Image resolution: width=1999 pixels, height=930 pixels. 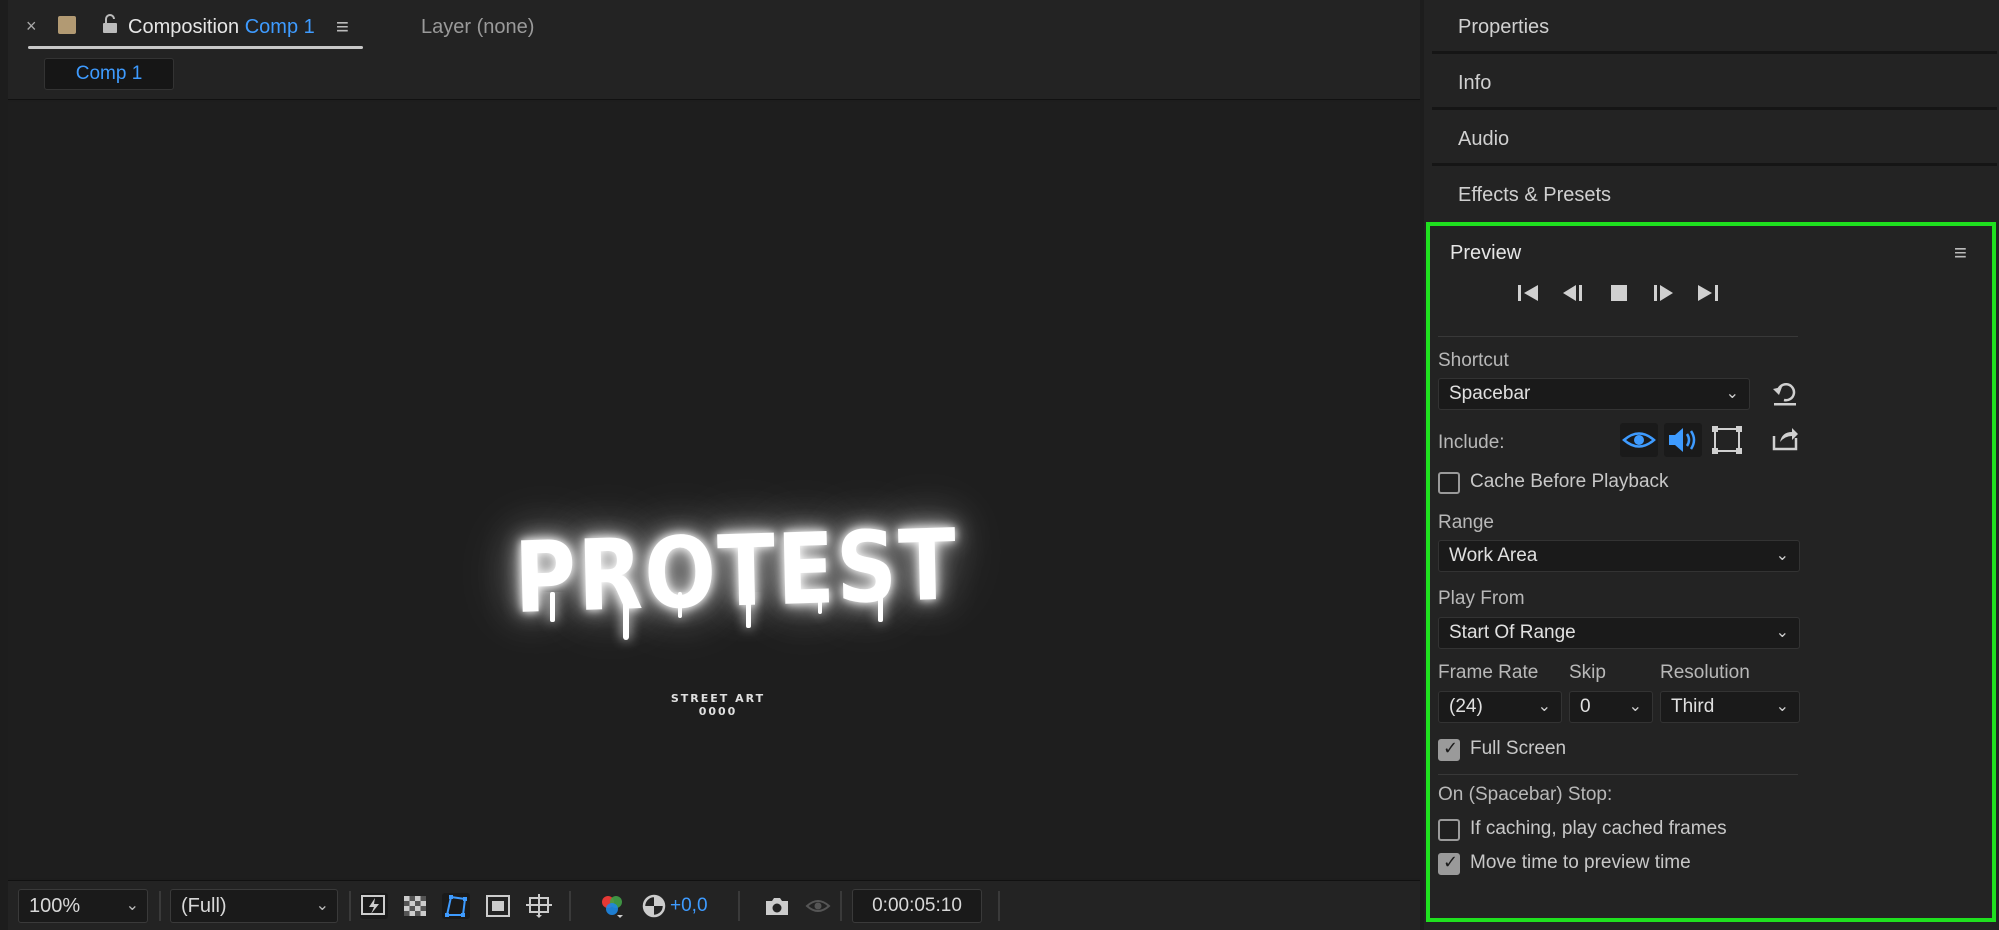 What do you see at coordinates (195, 47) in the screenshot?
I see `active-tab-indicator` at bounding box center [195, 47].